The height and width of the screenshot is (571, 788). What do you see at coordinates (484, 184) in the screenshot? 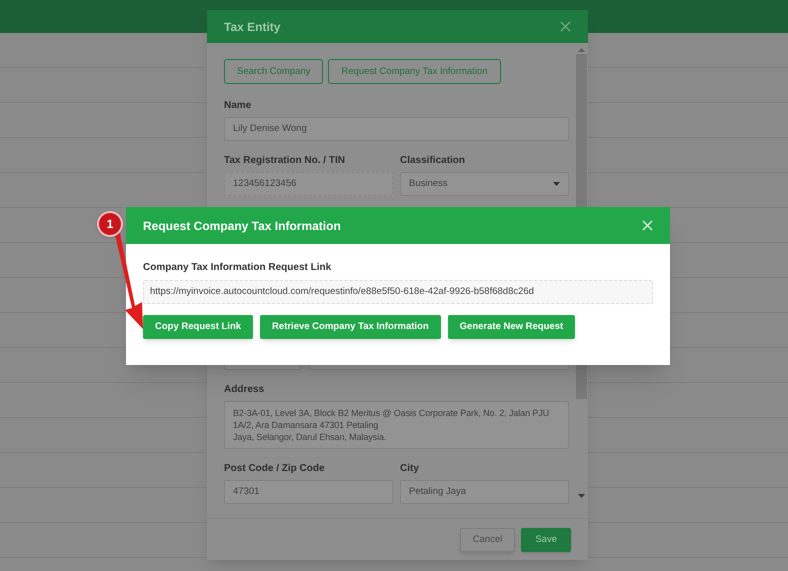
I see `dropdown: Business` at bounding box center [484, 184].